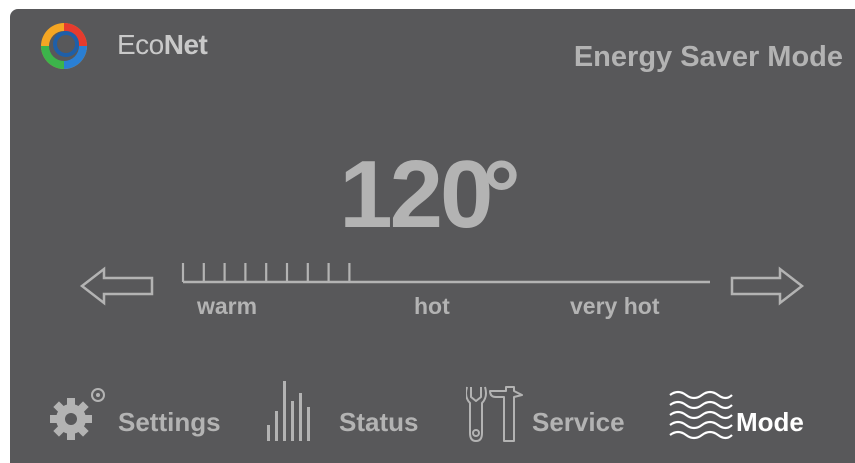 The height and width of the screenshot is (463, 855). I want to click on nav-settings-label: Settings, so click(169, 422).